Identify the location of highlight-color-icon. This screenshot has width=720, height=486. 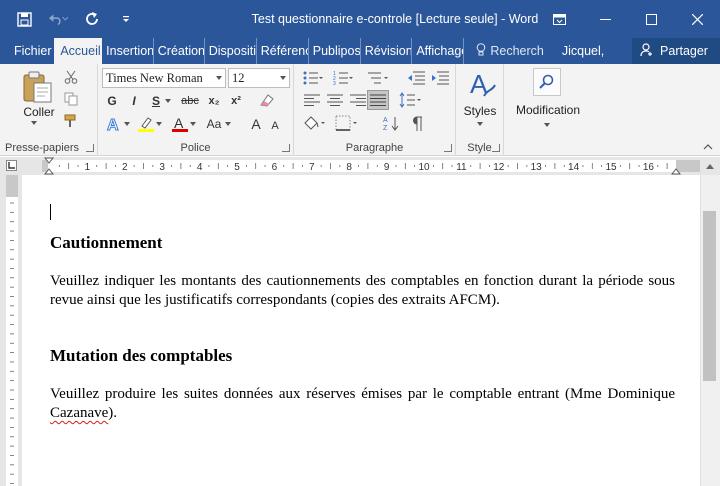
(146, 124).